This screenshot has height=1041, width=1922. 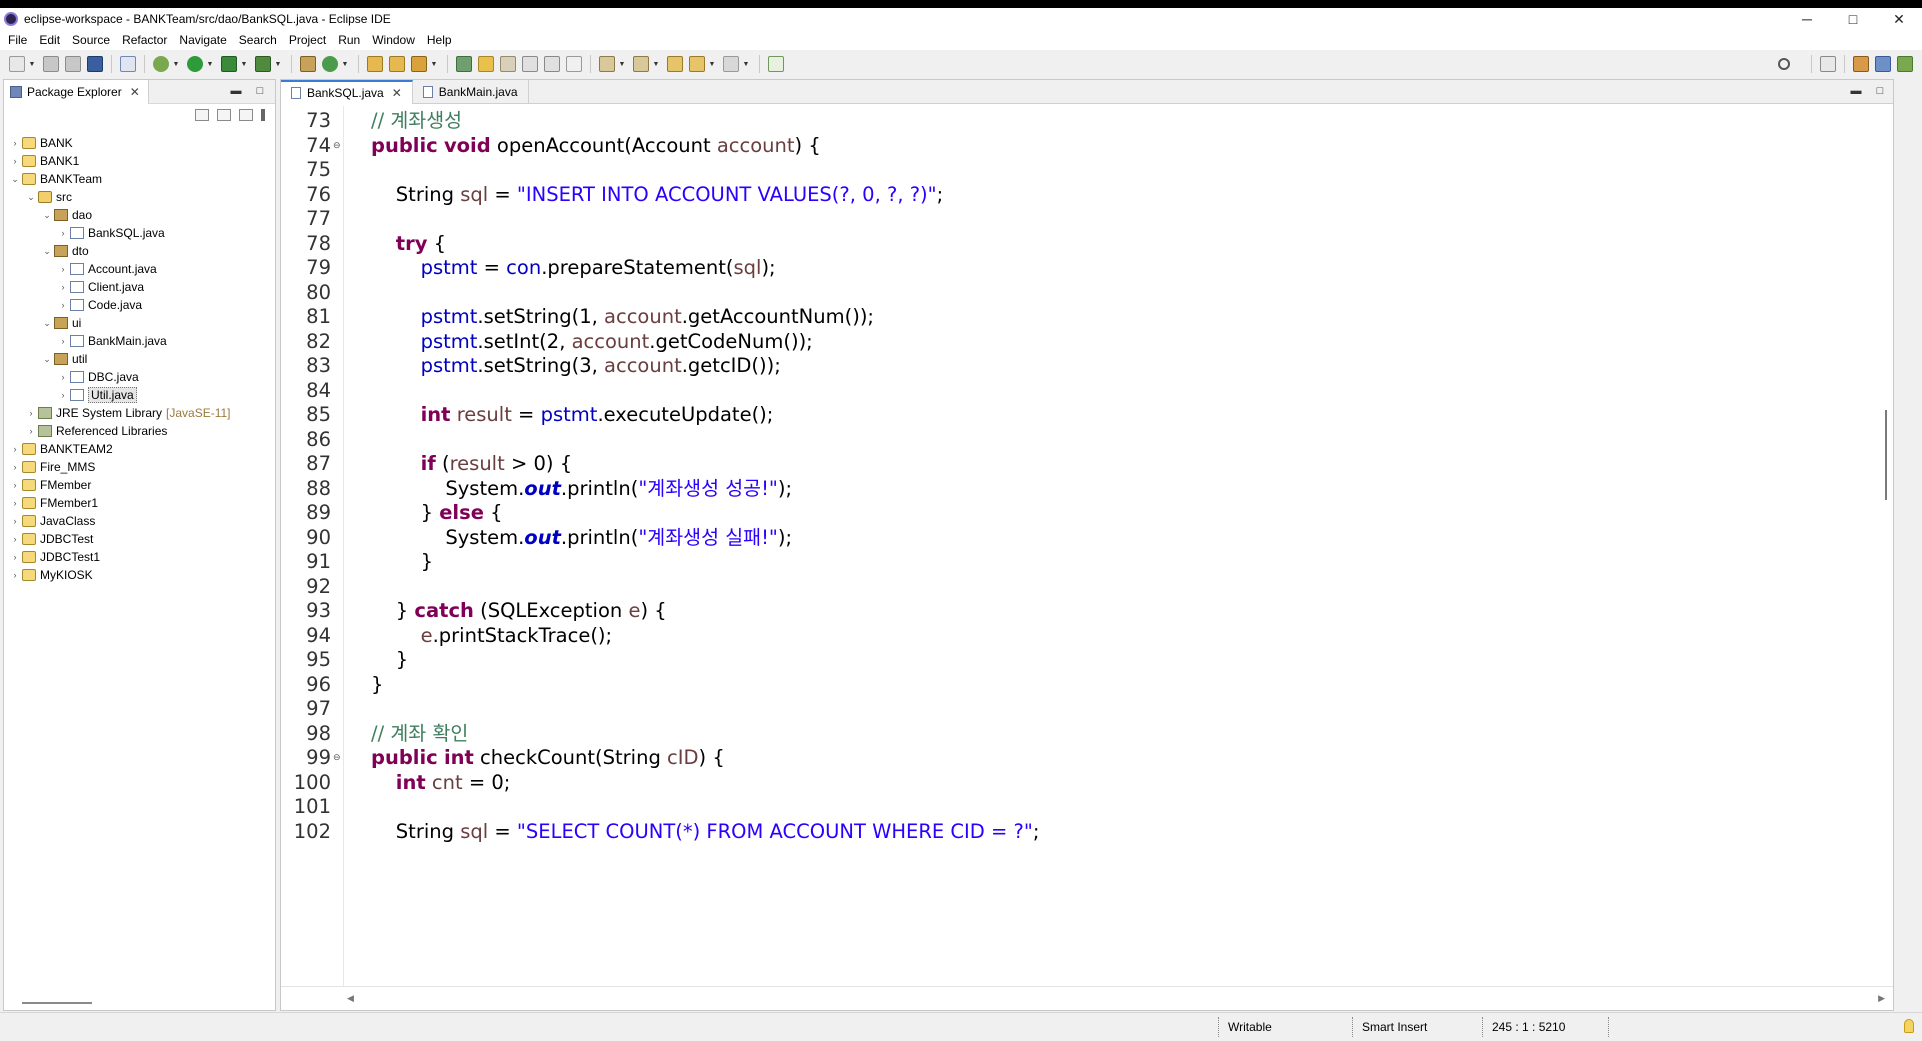 What do you see at coordinates (17, 64) in the screenshot?
I see `new-icon` at bounding box center [17, 64].